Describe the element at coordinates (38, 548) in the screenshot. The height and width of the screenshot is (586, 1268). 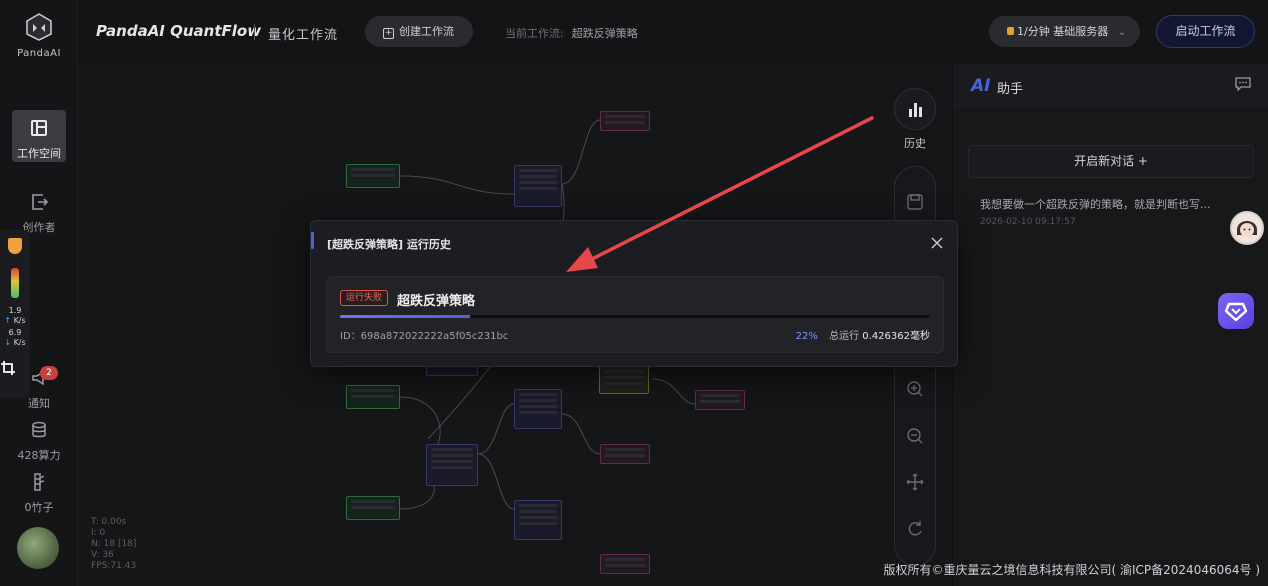
I see `user-avatar` at that location.